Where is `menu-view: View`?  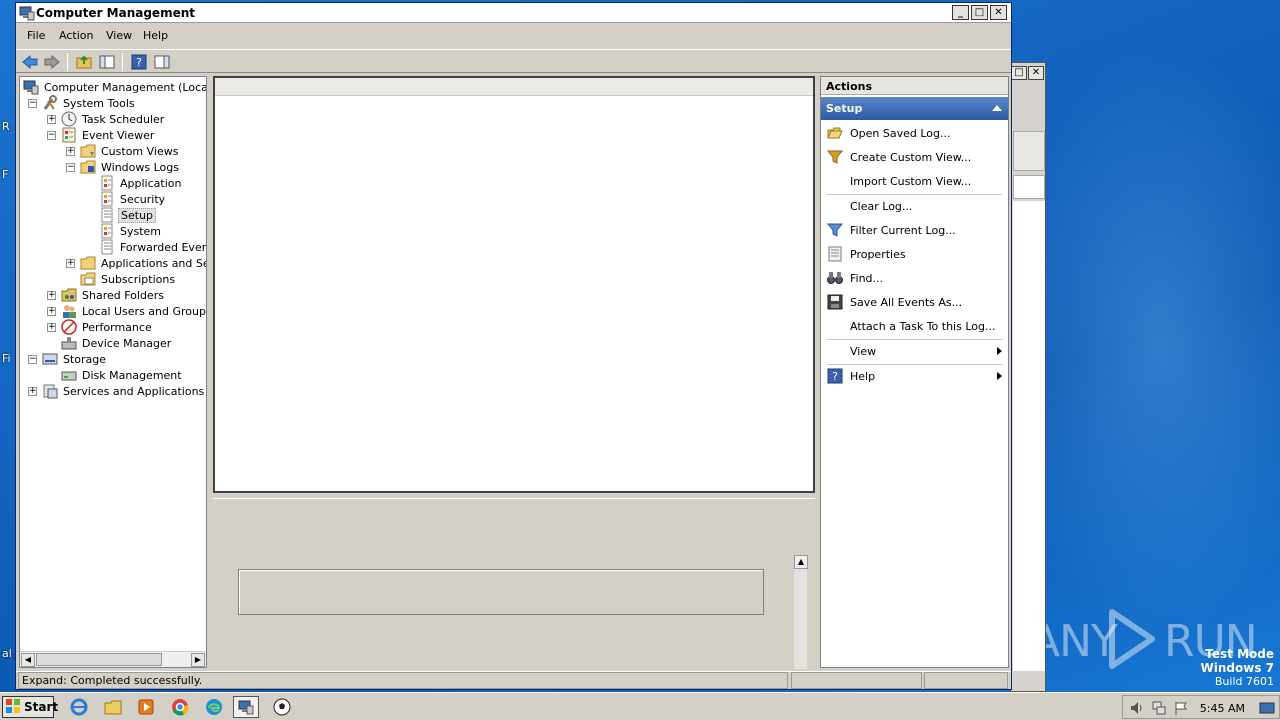
menu-view: View is located at coordinates (119, 35).